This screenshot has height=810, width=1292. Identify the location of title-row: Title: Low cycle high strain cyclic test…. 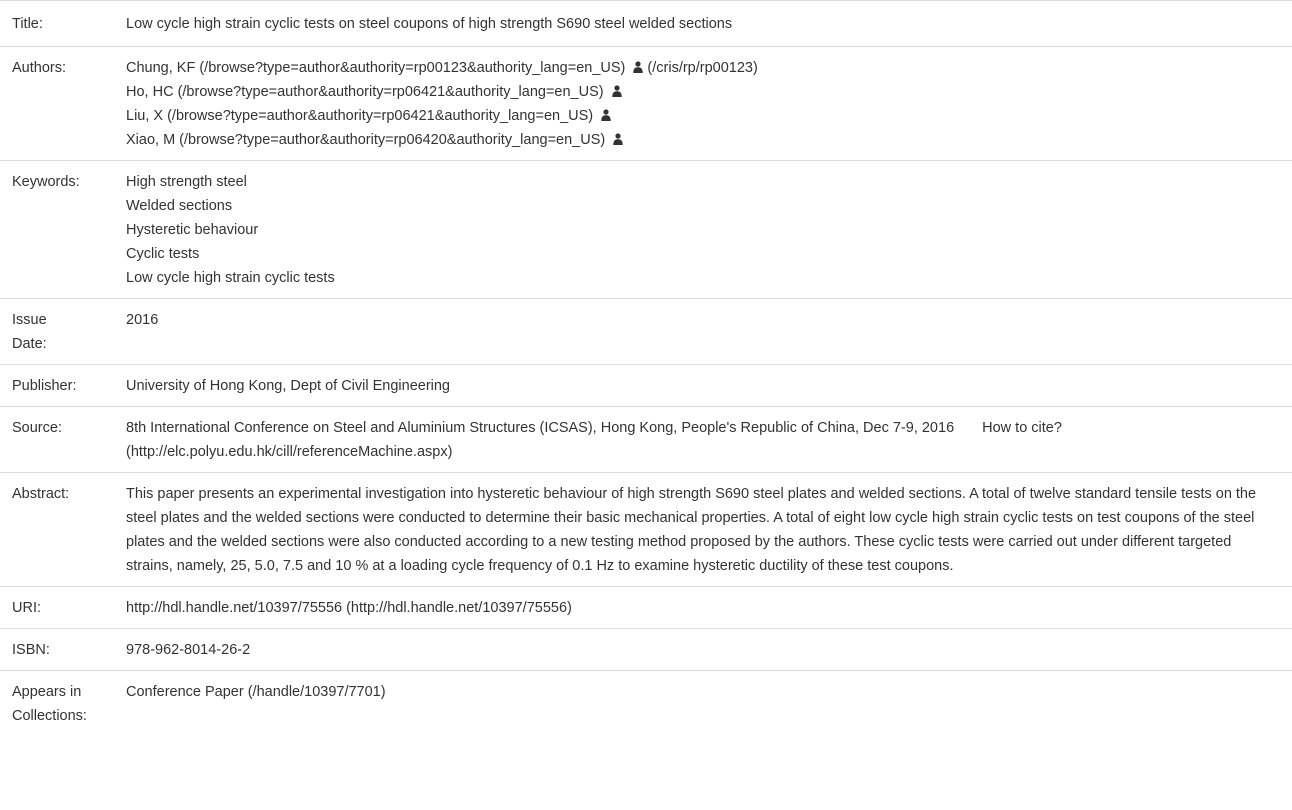
(646, 23).